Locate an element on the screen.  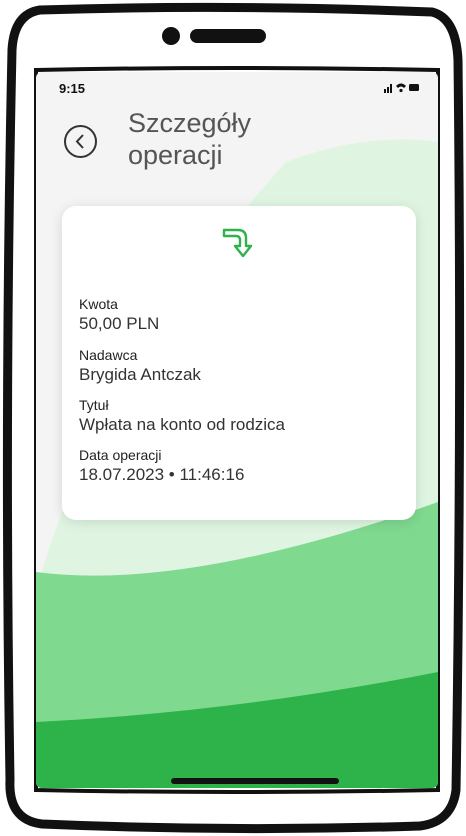
sender-field: Nadawca Brygida Antczak is located at coordinates (140, 366).